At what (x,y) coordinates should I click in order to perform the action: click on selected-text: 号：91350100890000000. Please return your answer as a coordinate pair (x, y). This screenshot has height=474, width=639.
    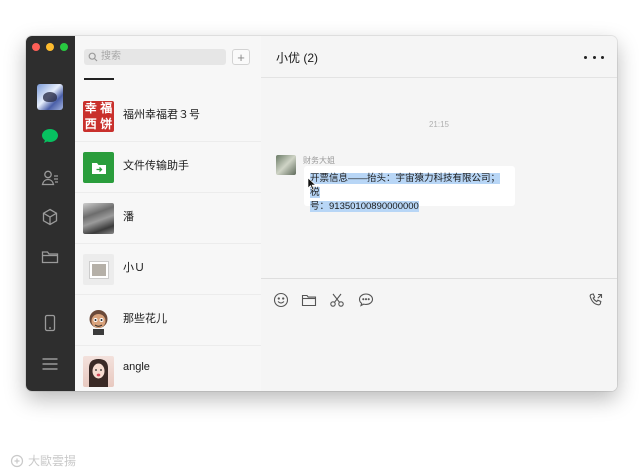
    Looking at the image, I should click on (364, 206).